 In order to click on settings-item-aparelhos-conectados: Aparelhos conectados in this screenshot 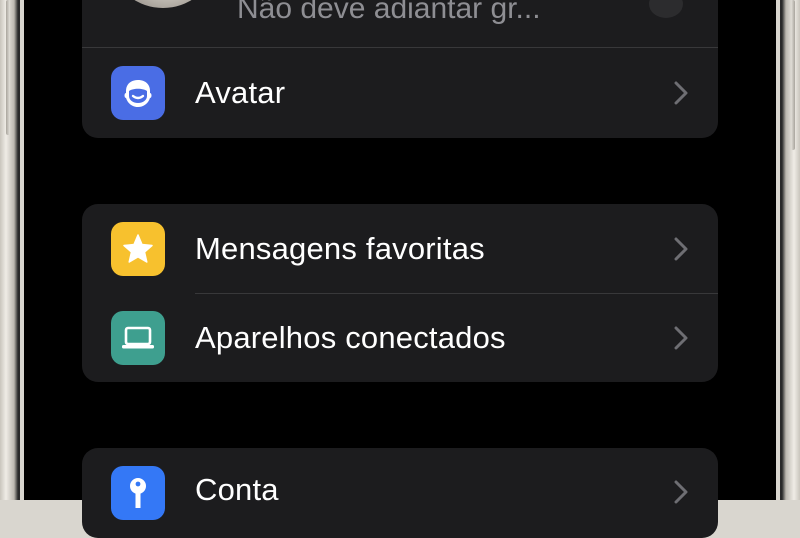, I will do `click(400, 338)`.